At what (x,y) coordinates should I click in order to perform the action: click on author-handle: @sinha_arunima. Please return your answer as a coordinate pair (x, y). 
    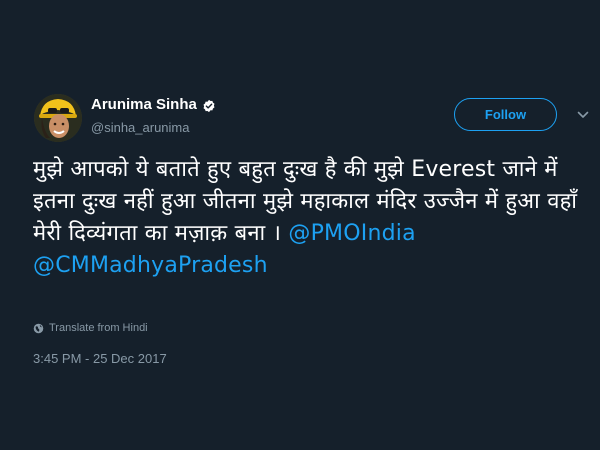
    Looking at the image, I should click on (140, 127).